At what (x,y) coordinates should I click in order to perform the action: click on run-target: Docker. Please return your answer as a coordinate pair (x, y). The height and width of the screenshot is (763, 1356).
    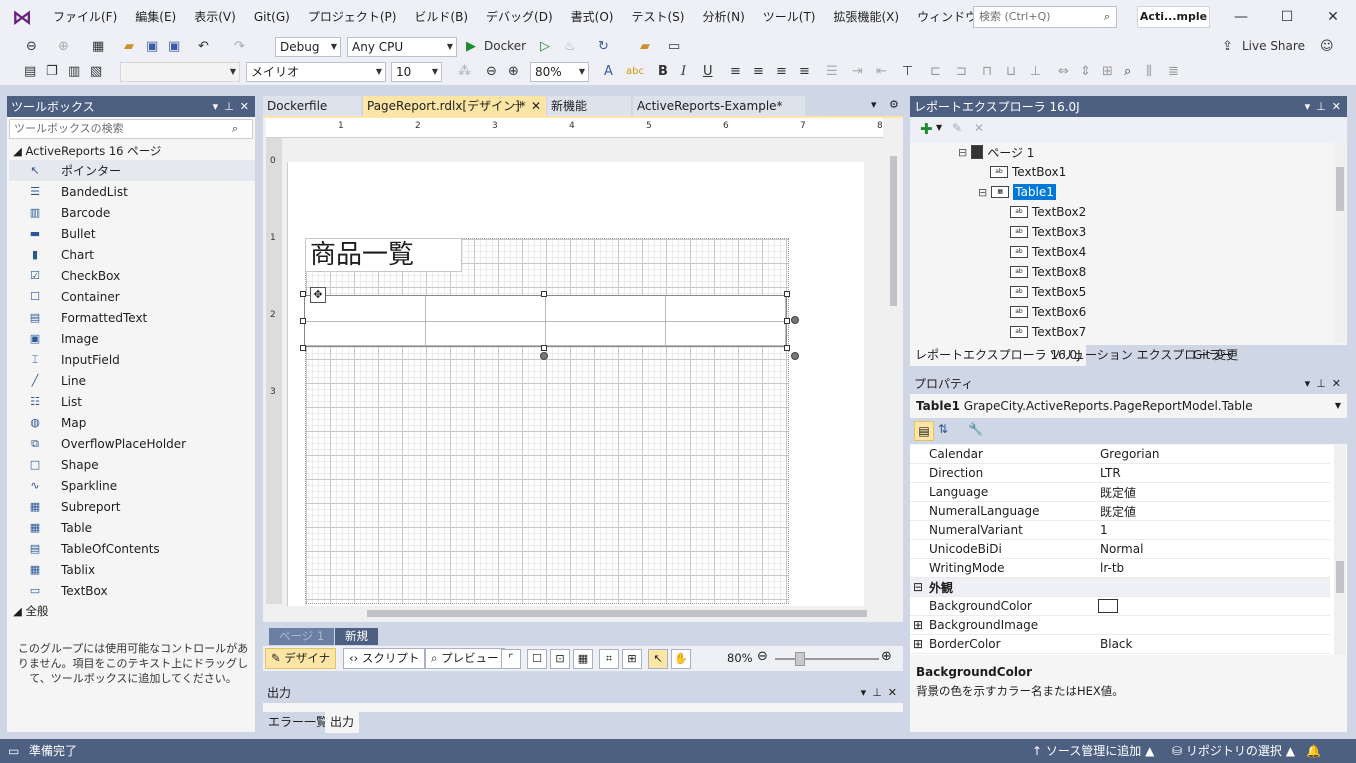
    Looking at the image, I should click on (505, 46).